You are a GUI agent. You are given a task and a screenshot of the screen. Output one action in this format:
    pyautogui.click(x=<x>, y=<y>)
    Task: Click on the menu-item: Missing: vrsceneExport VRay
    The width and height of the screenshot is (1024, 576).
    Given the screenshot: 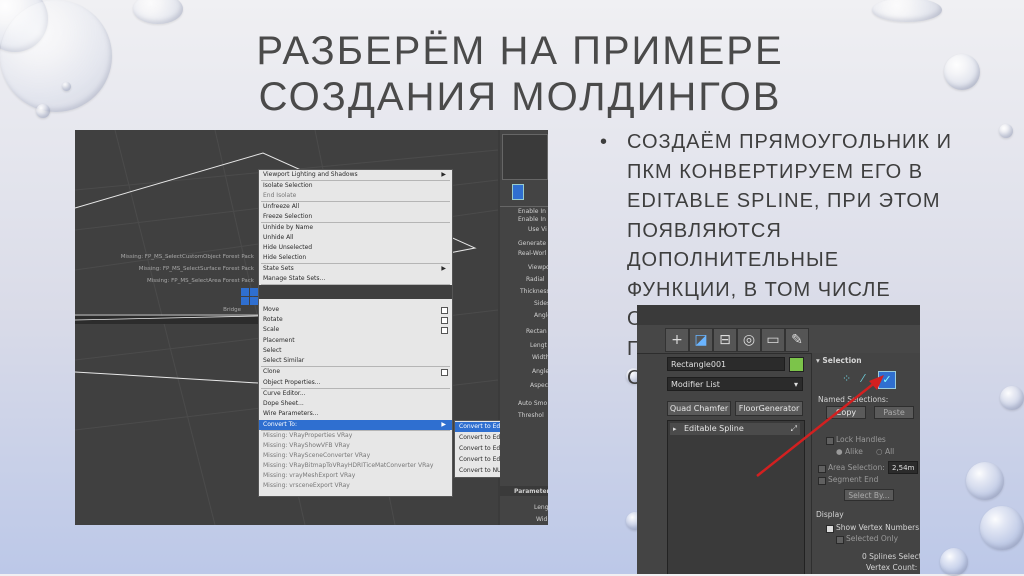 What is the action you would take?
    pyautogui.click(x=355, y=486)
    